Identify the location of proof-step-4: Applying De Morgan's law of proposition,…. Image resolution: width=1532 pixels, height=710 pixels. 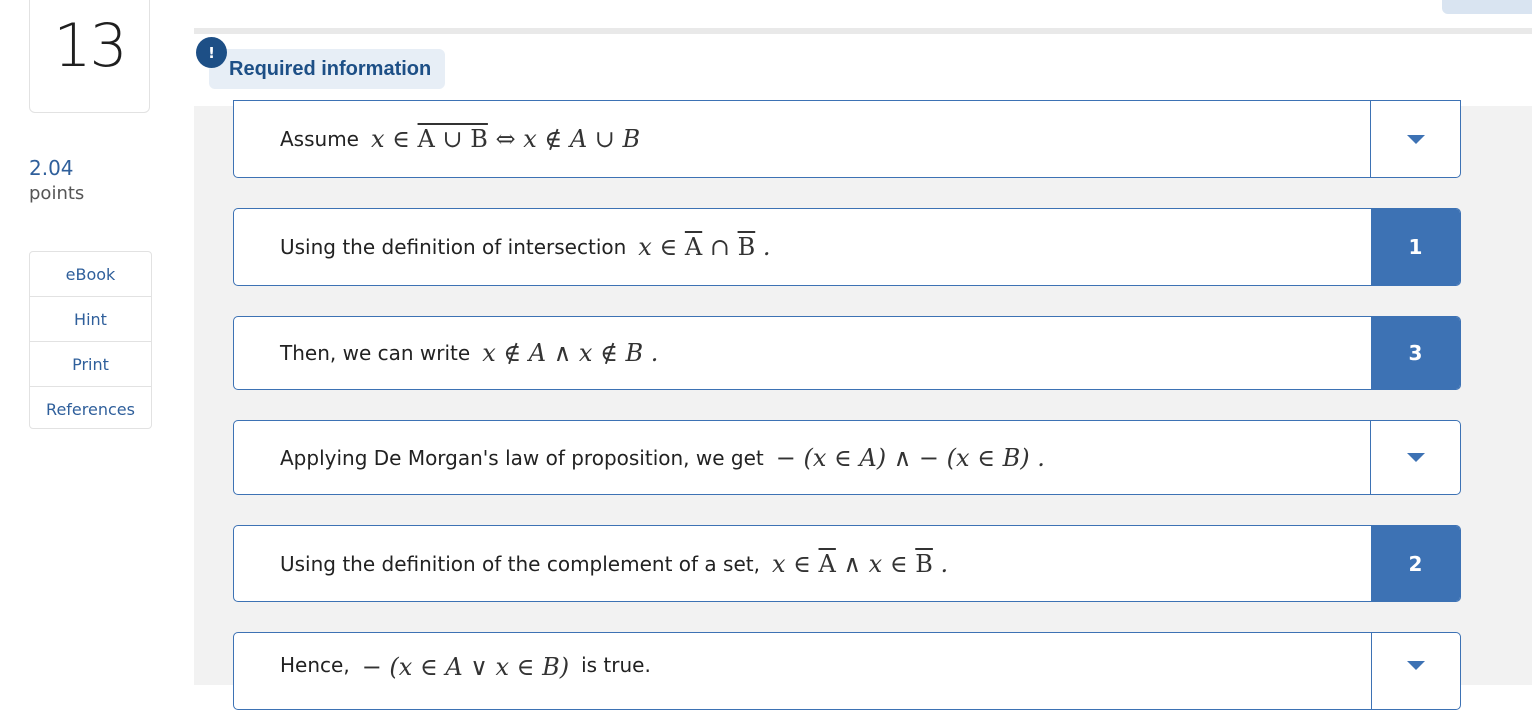
(847, 457).